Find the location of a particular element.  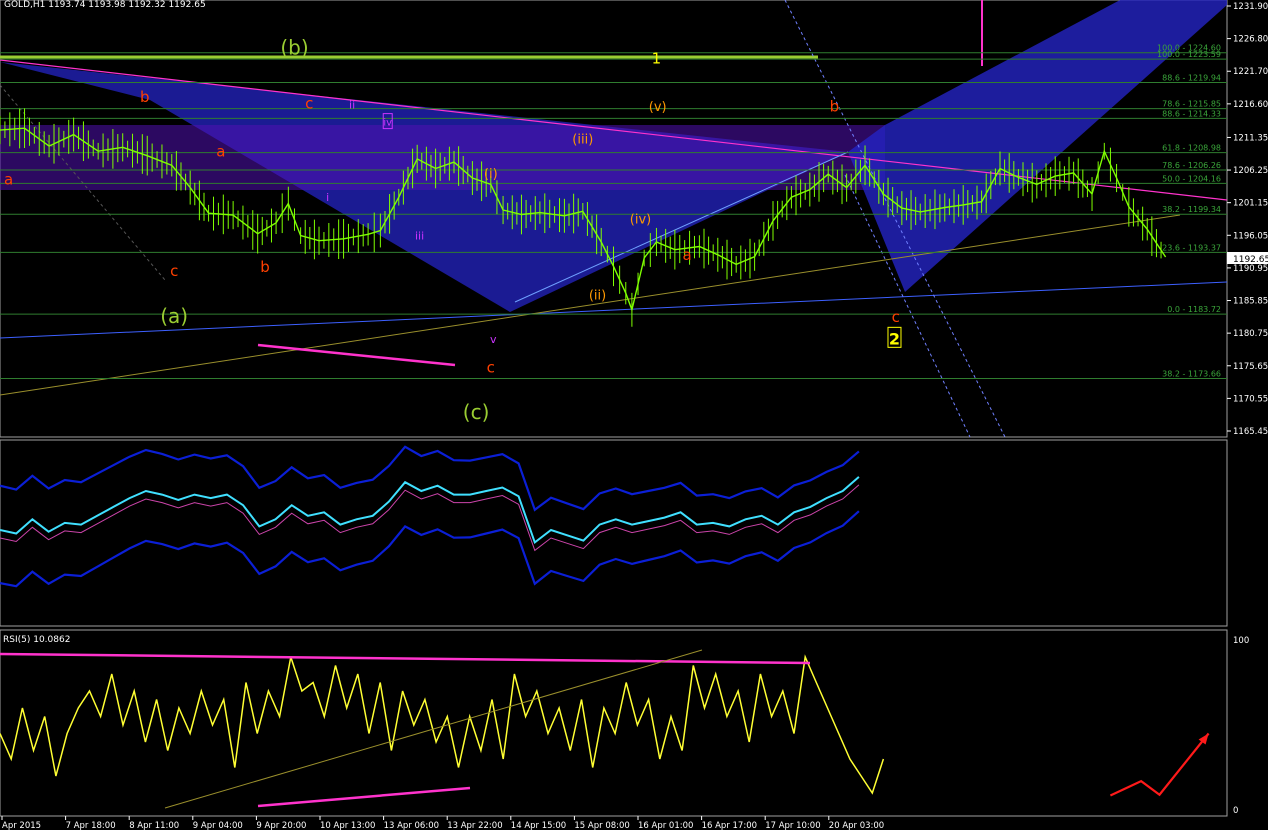

fib-label: 78.6 - 1206.26 is located at coordinates (1191, 165).